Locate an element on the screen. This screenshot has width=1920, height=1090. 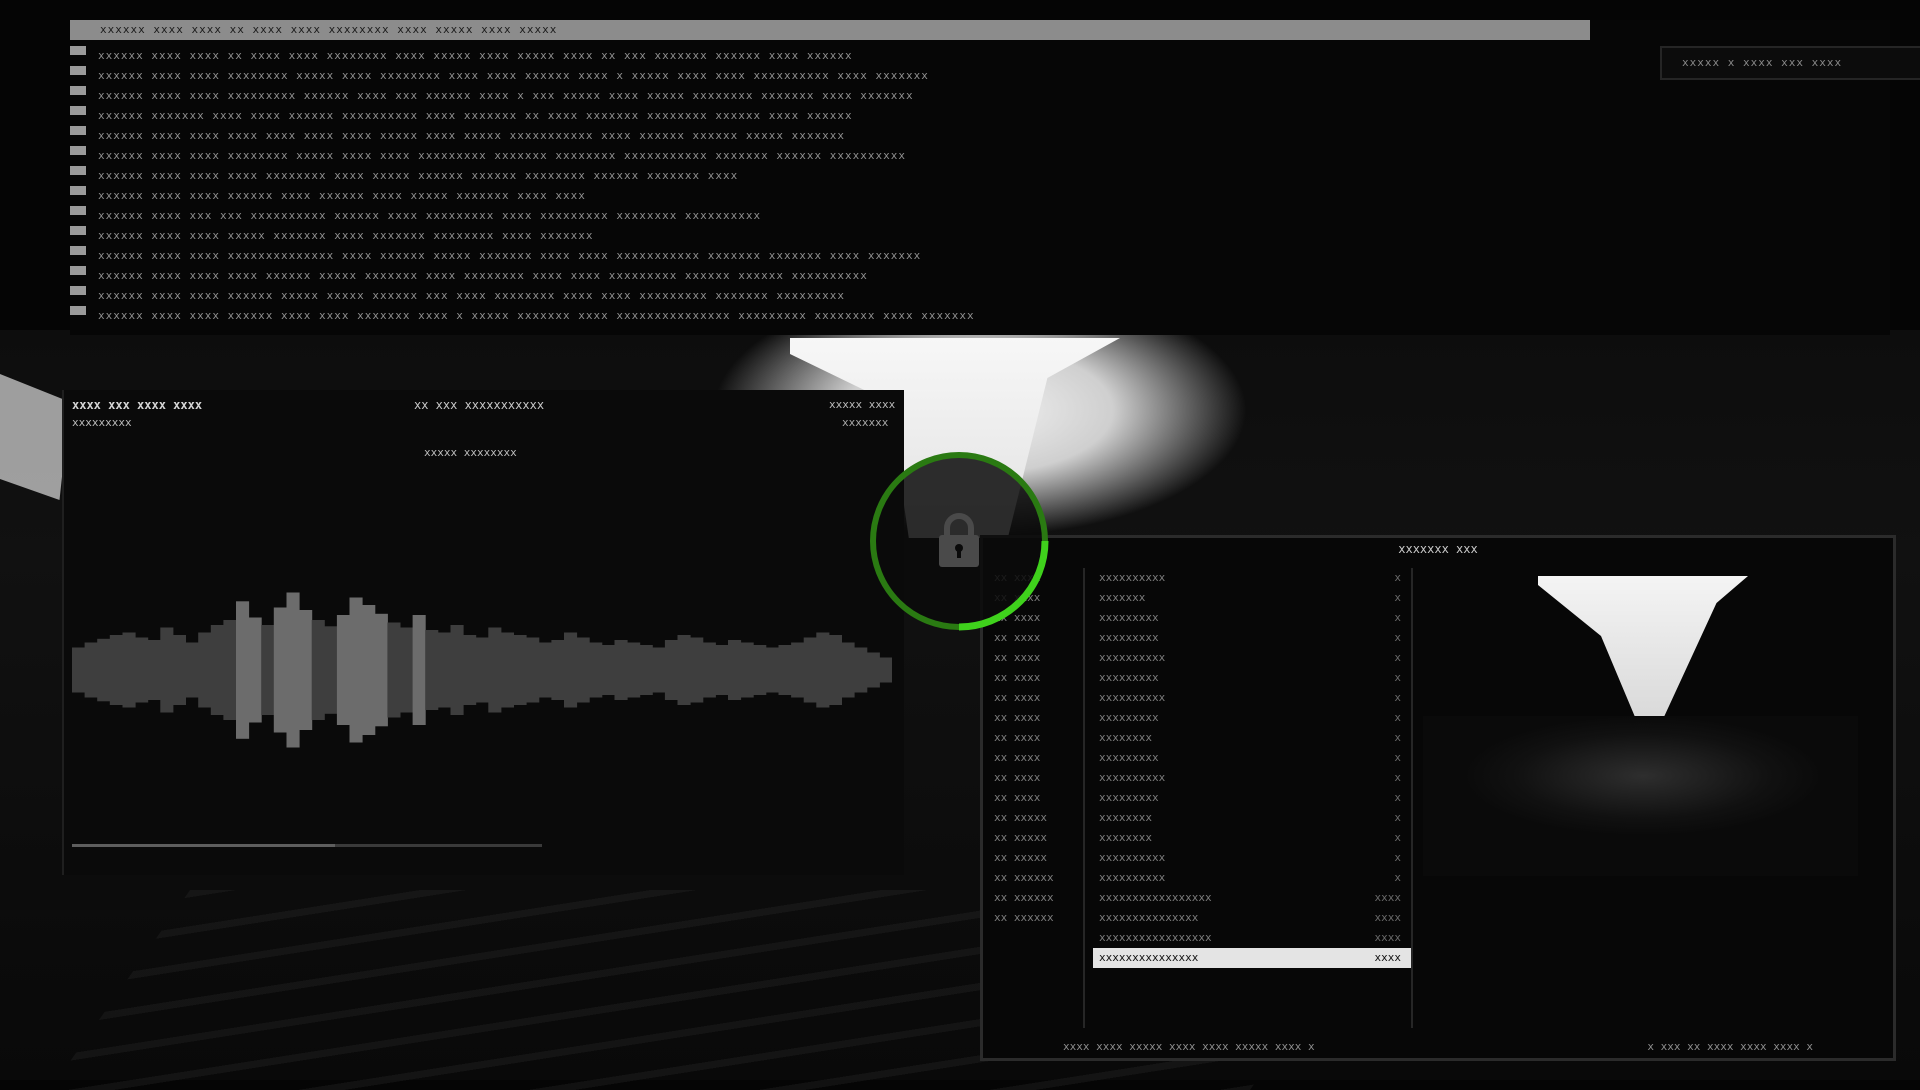
file-list-item: xxxx xxxxxxxxxxxxxxx is located at coordinates (1252, 918).